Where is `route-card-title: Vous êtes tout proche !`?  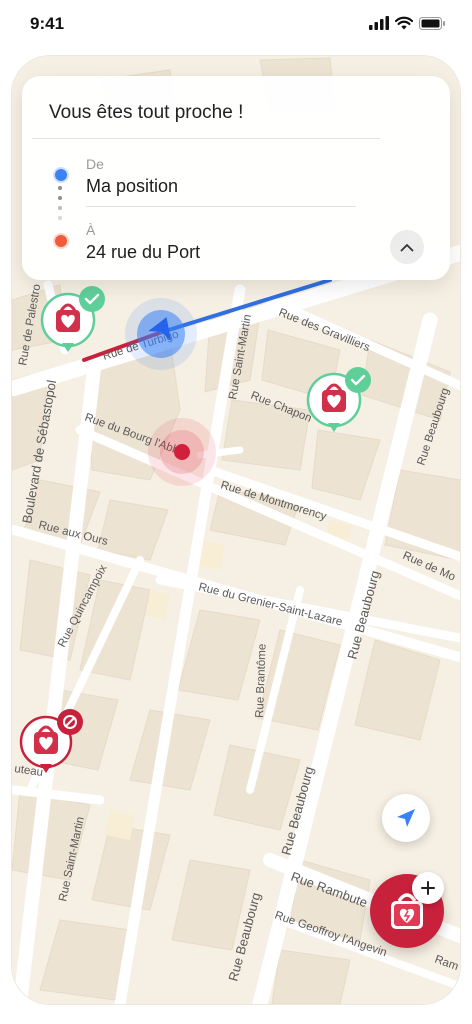 route-card-title: Vous êtes tout proche ! is located at coordinates (146, 112).